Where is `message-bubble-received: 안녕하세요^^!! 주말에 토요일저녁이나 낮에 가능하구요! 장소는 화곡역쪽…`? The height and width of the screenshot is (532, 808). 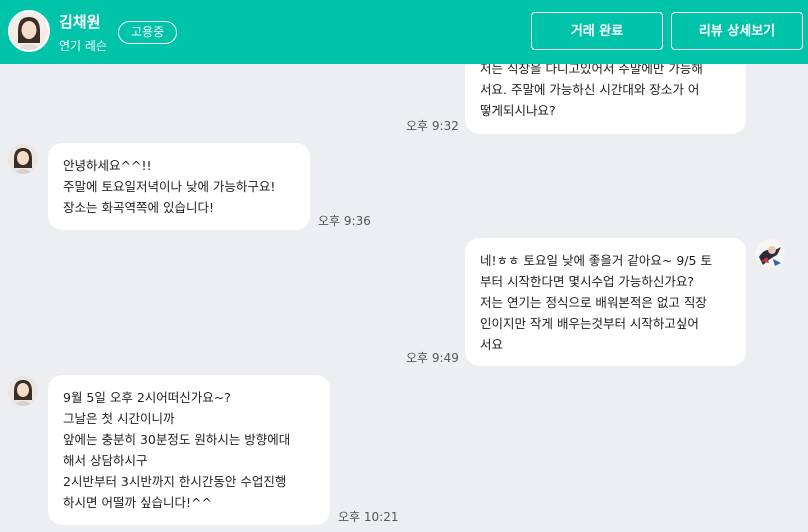 message-bubble-received: 안녕하세요^^!! 주말에 토요일저녁이나 낮에 가능하구요! 장소는 화곡역쪽… is located at coordinates (179, 186).